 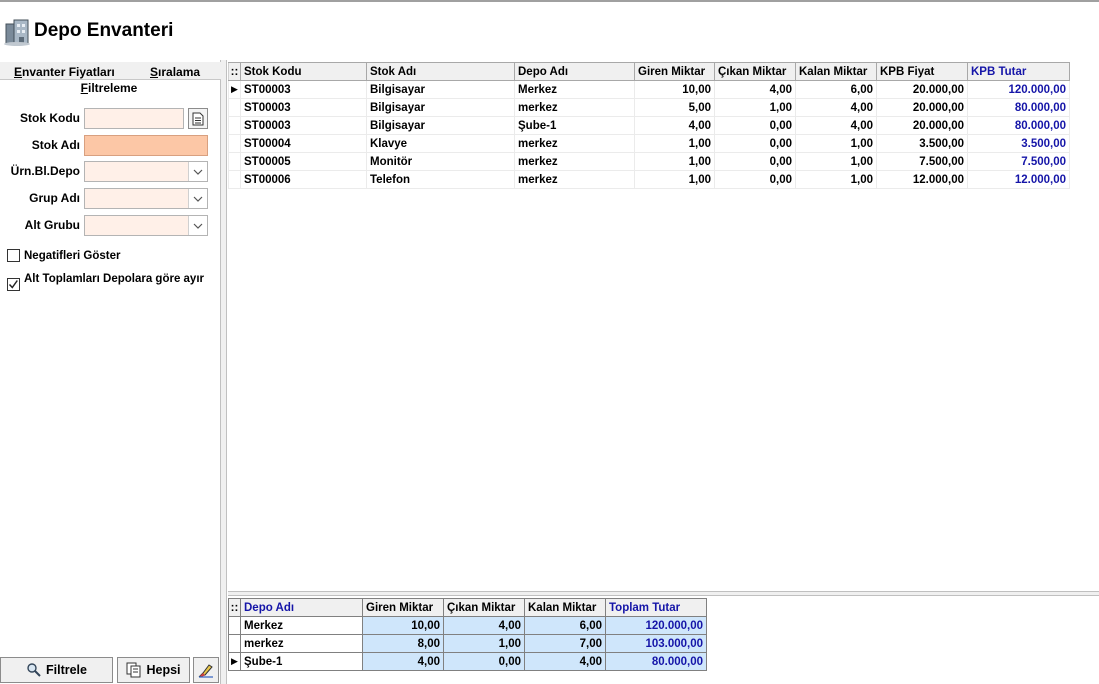 I want to click on summary-cell: 7,00, so click(x=565, y=643).